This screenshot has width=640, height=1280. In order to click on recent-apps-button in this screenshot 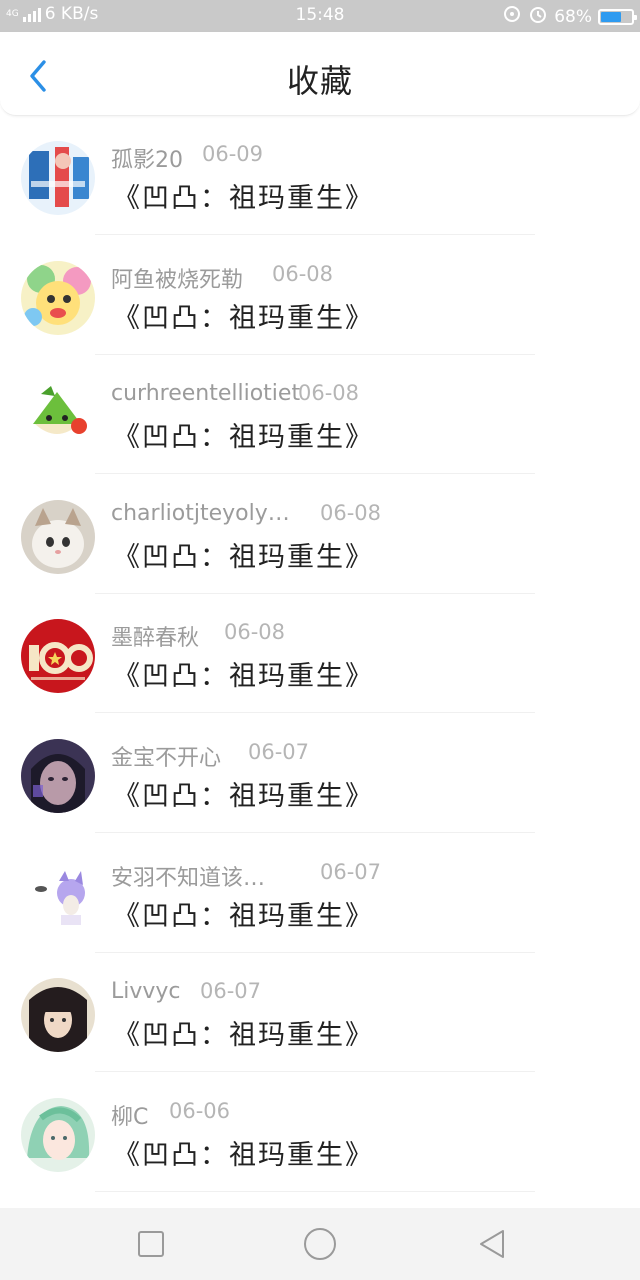, I will do `click(151, 1244)`.